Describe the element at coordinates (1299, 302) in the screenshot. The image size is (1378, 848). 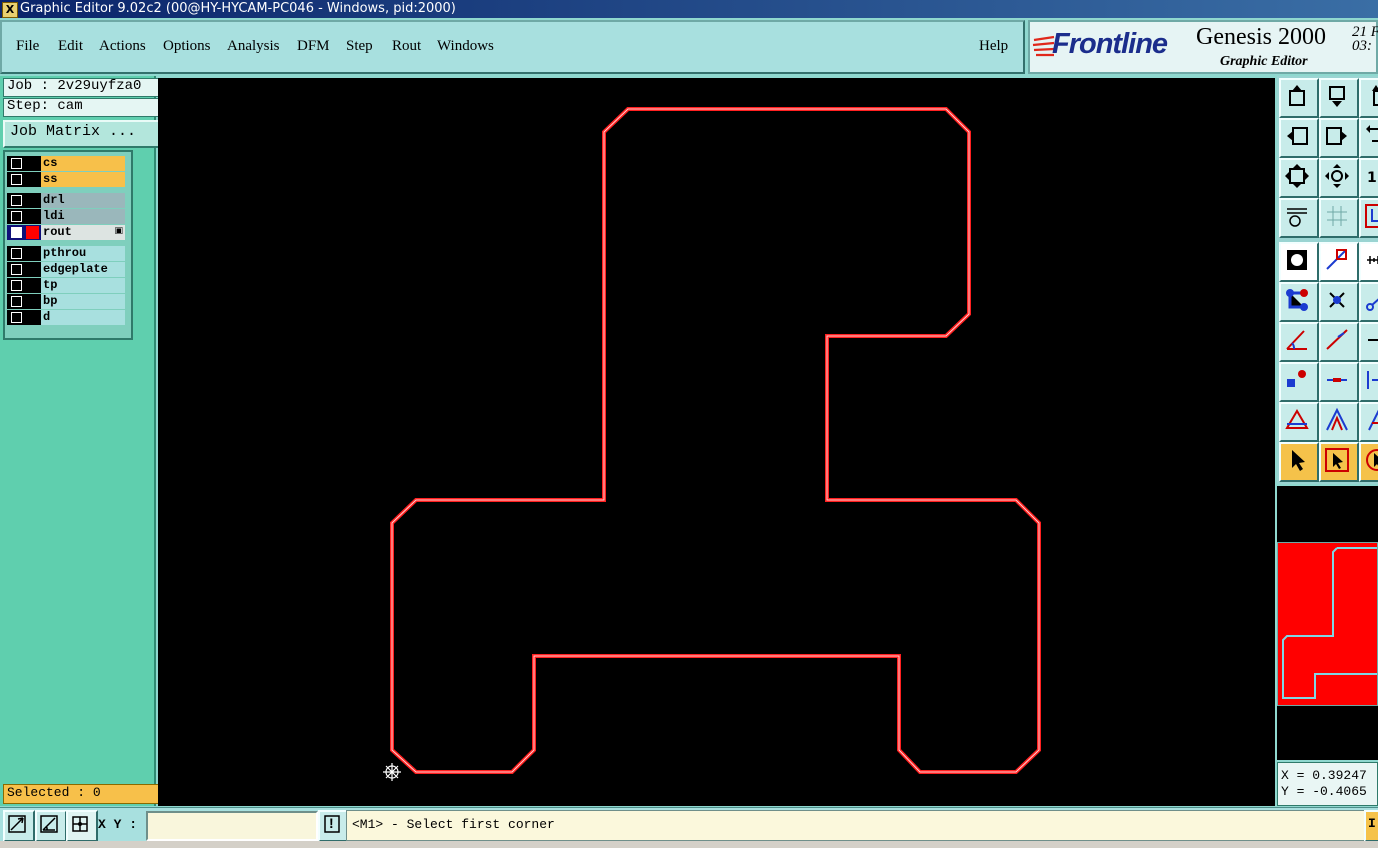
I see `connect-button` at that location.